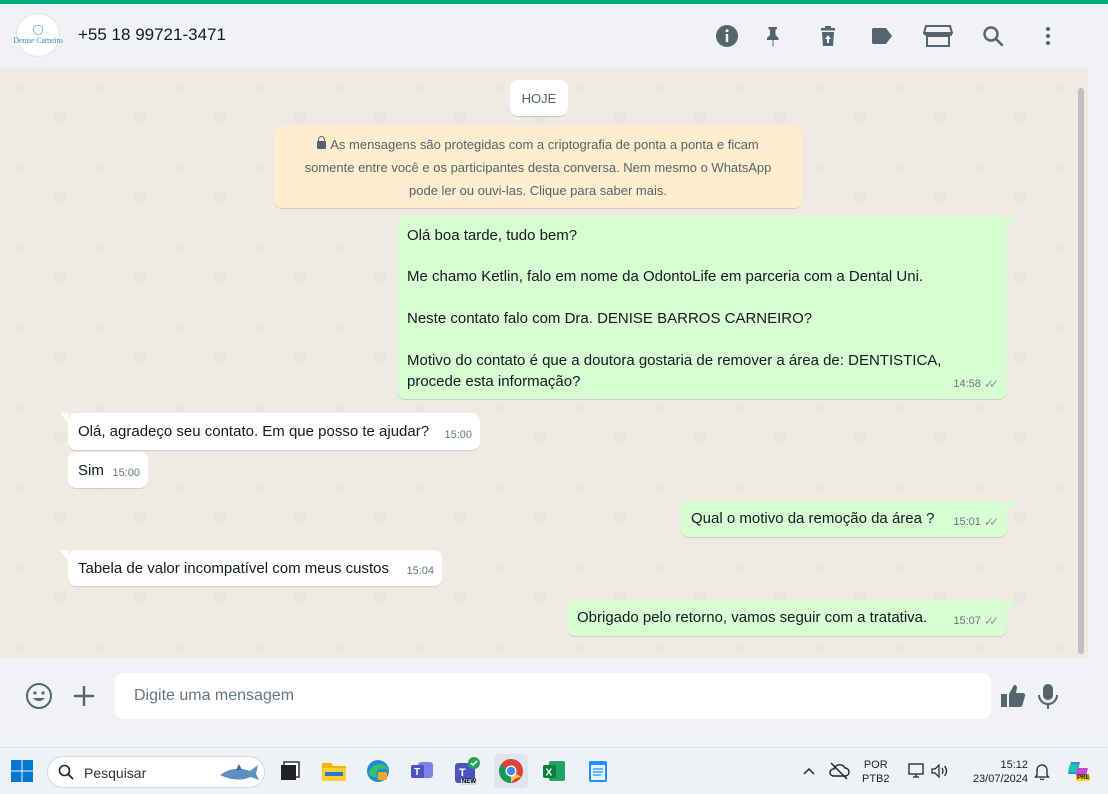 This screenshot has width=1108, height=794. Describe the element at coordinates (598, 771) in the screenshot. I see `notepad-icon` at that location.